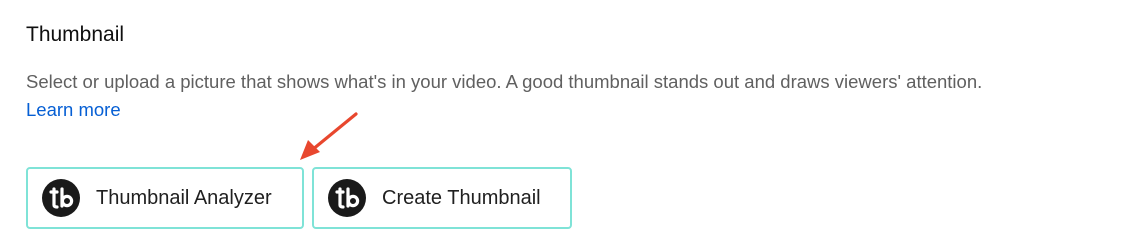 The width and height of the screenshot is (1148, 244). I want to click on thumbnail-analyzer-label: Thumbnail Analyzer, so click(184, 197).